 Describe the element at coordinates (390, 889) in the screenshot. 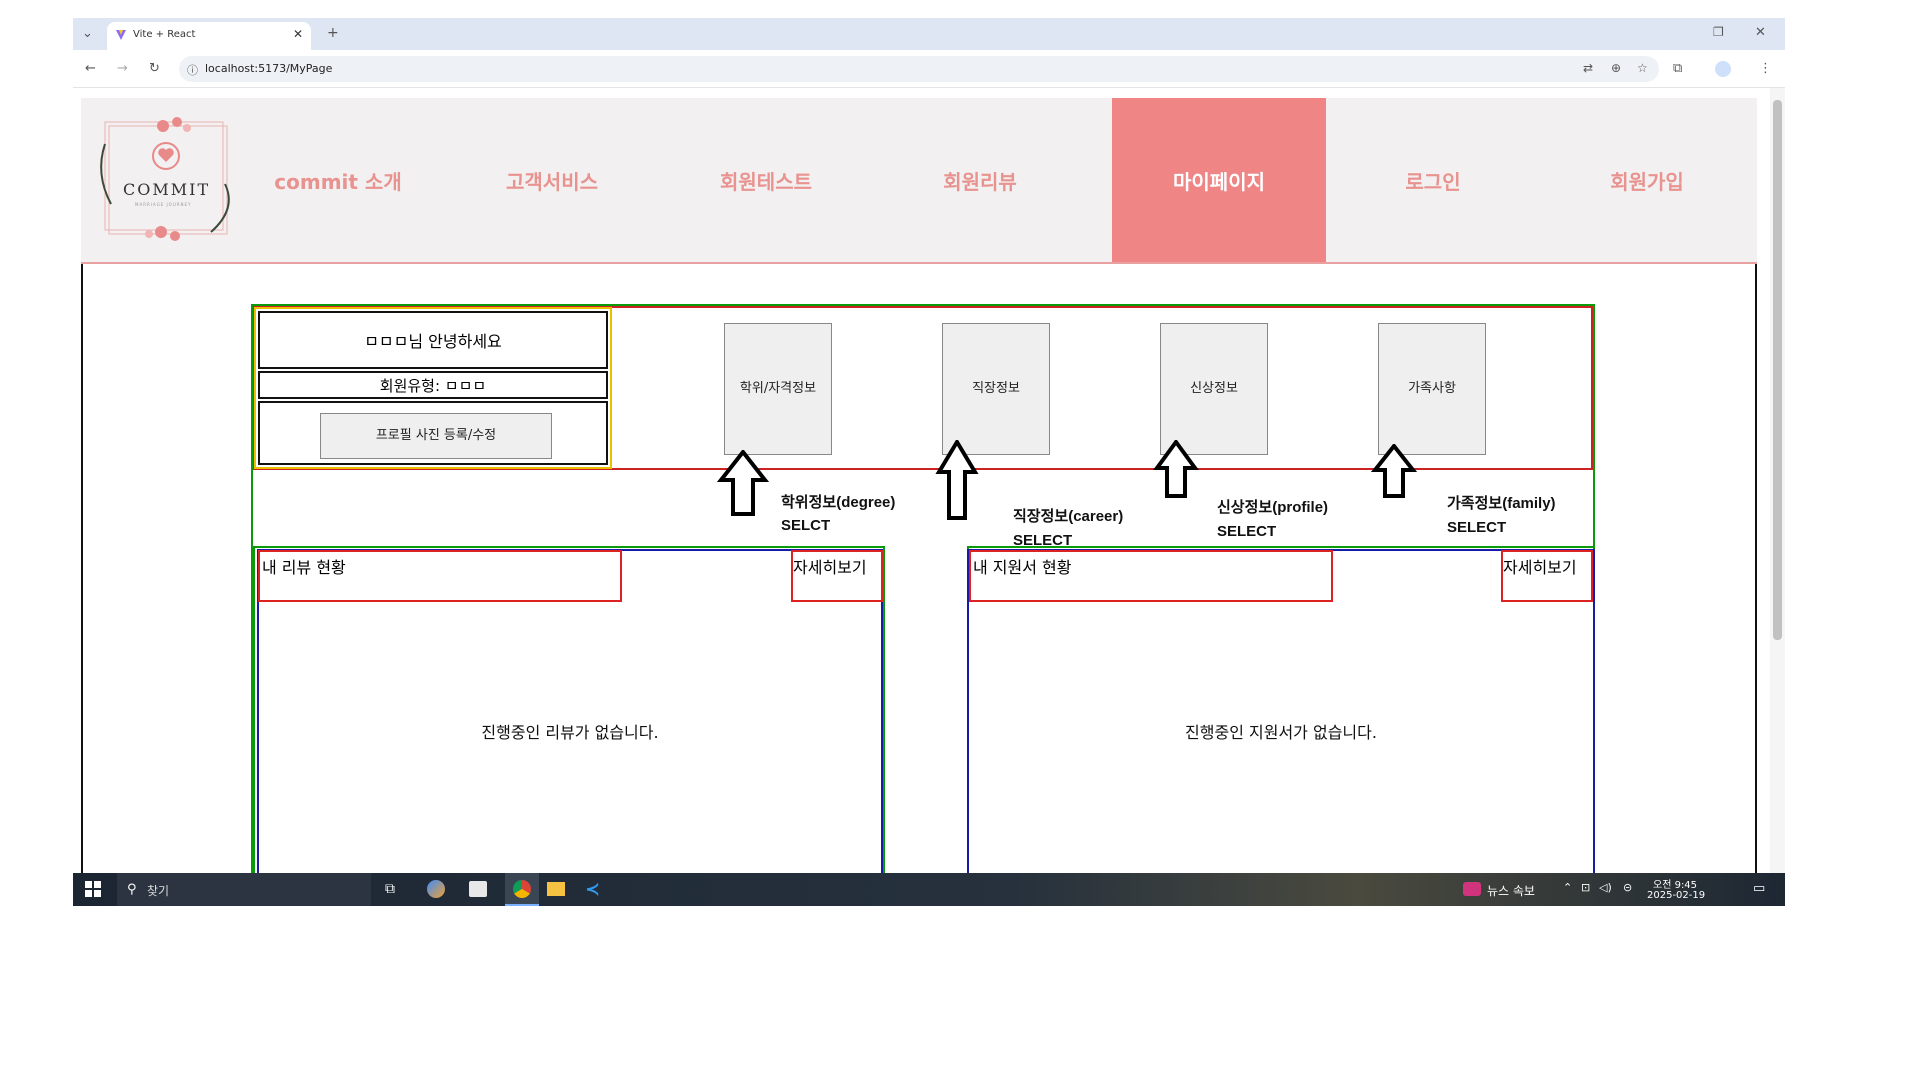

I see `task-view-icon: ⧉` at that location.